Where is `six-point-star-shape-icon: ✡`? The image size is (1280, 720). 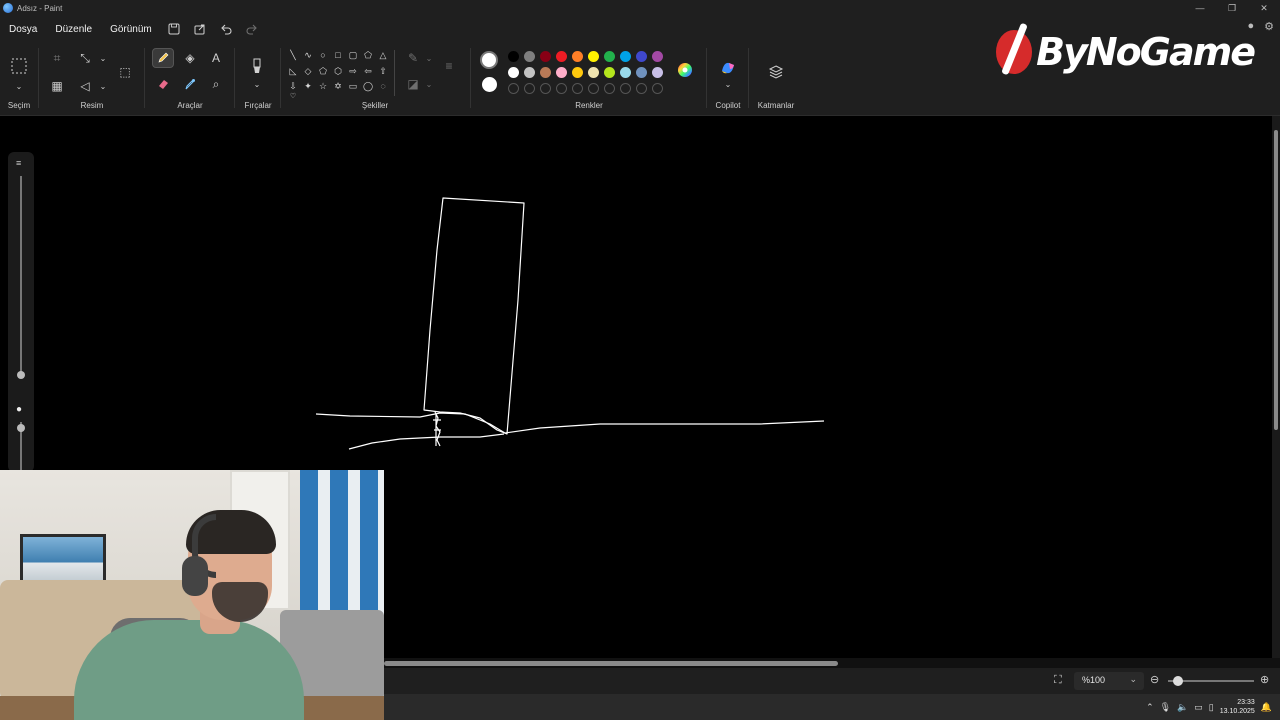
six-point-star-shape-icon: ✡ is located at coordinates (338, 86).